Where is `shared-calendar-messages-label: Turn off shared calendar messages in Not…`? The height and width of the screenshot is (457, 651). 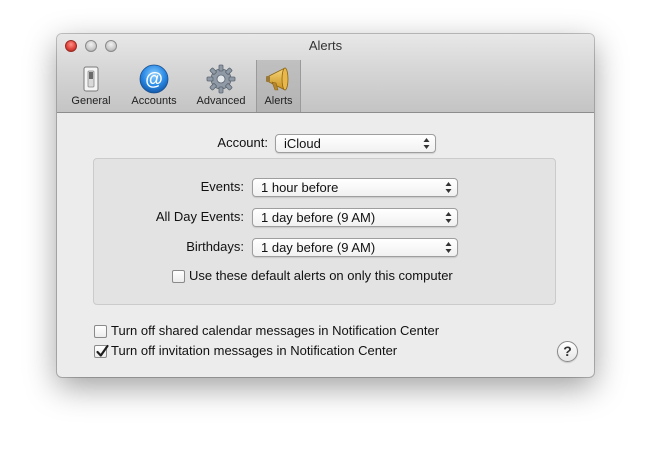
shared-calendar-messages-label: Turn off shared calendar messages in Not… is located at coordinates (275, 330).